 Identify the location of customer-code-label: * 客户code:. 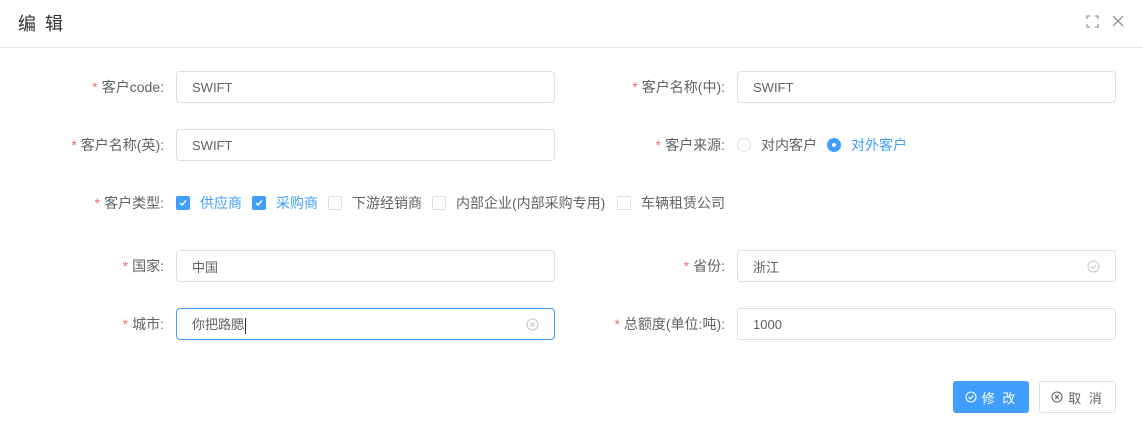
(92, 87).